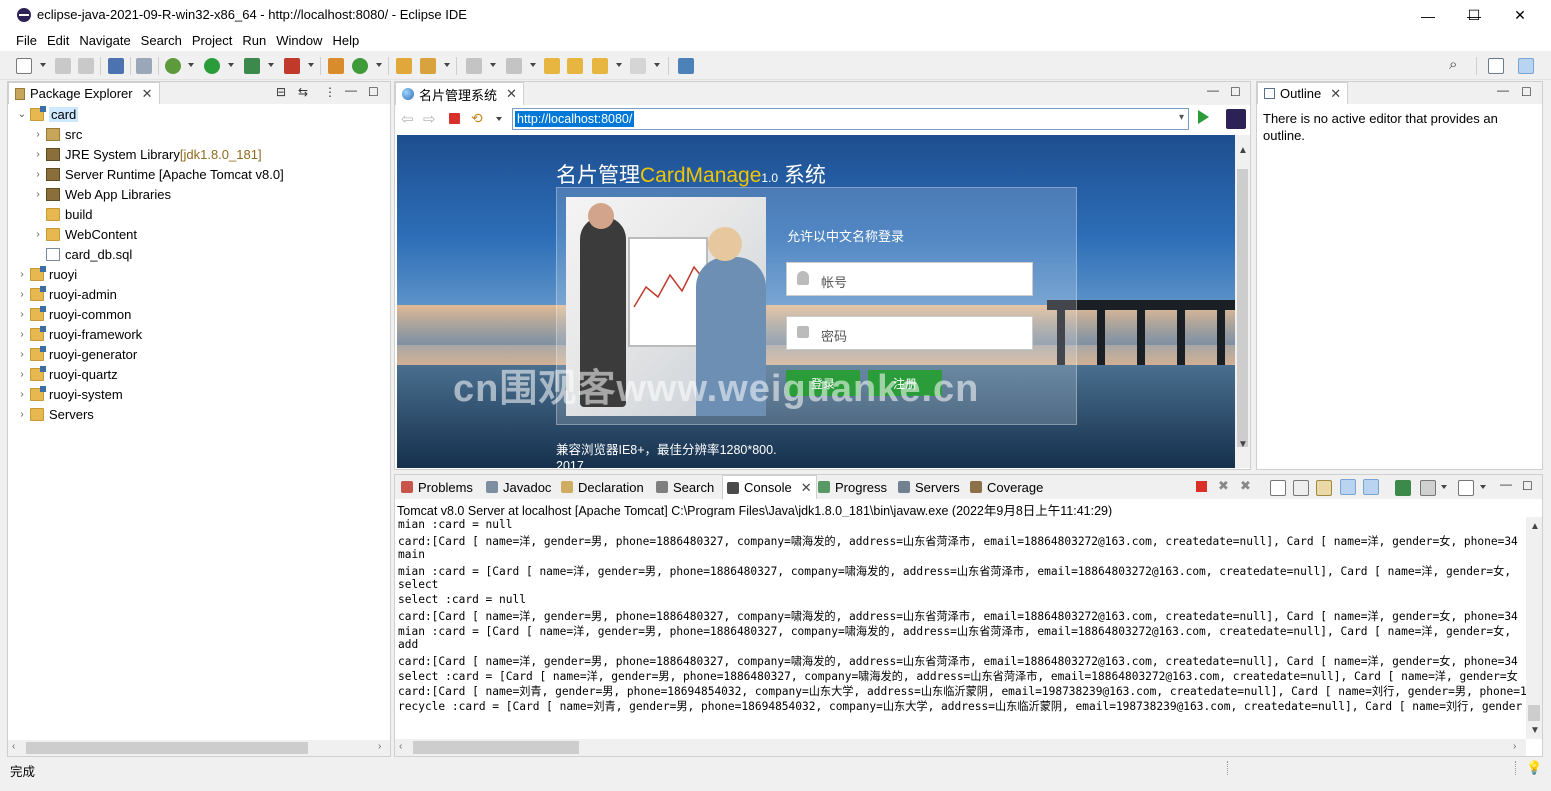 The width and height of the screenshot is (1551, 791). Describe the element at coordinates (26, 41) in the screenshot. I see `menu-file: File` at that location.